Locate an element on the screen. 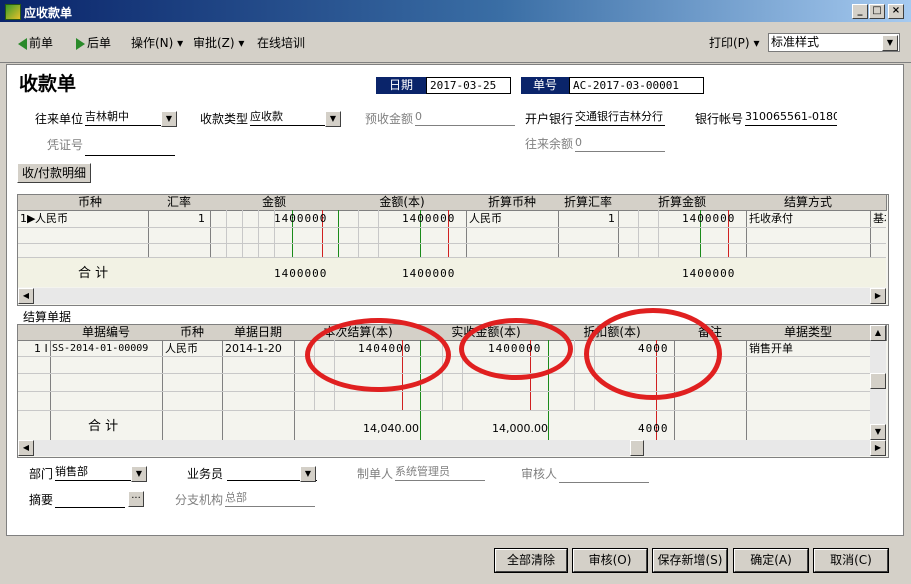 The image size is (911, 584). highlight-circle is located at coordinates (516, 349).